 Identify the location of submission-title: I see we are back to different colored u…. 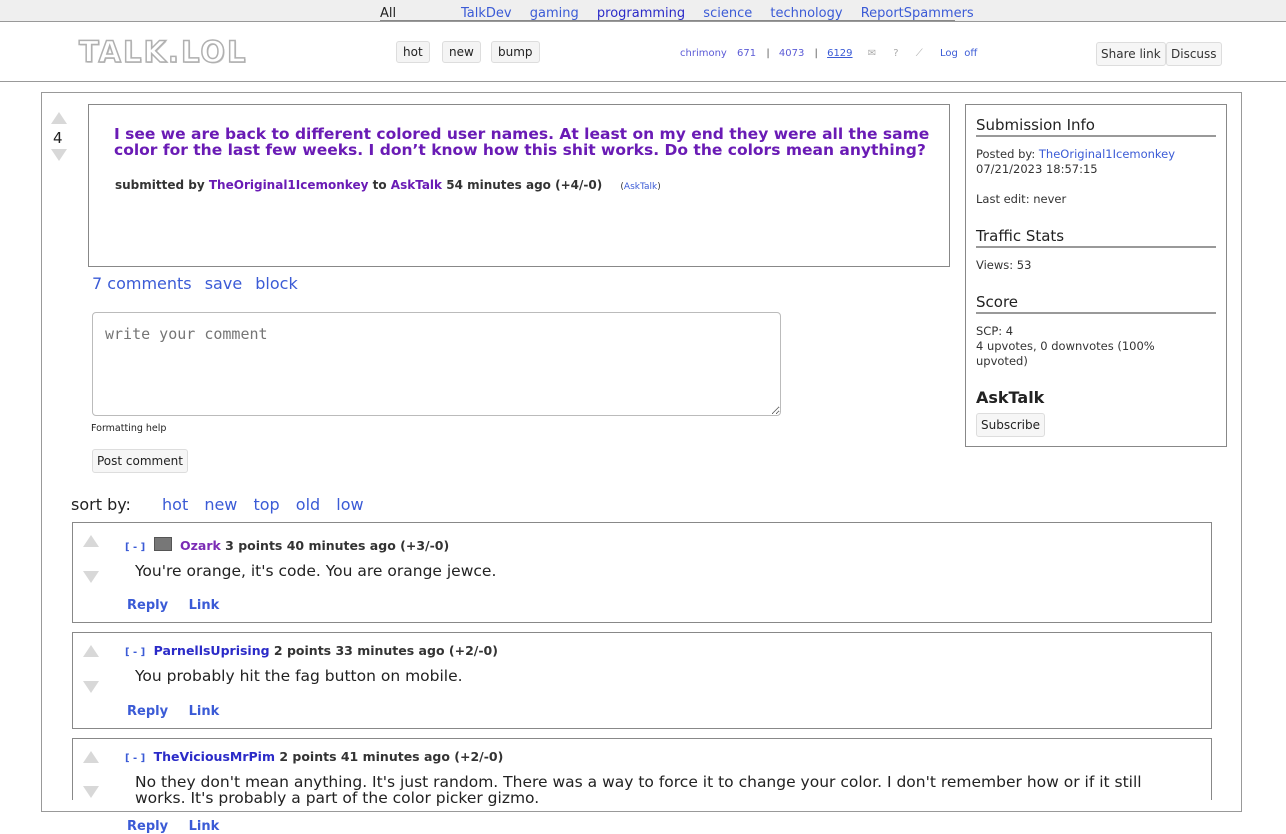
(524, 142).